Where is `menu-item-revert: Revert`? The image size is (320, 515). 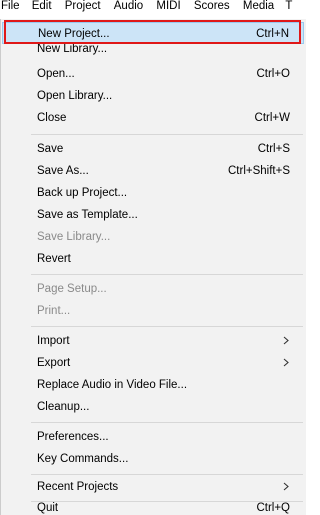
menu-item-revert: Revert is located at coordinates (153, 259).